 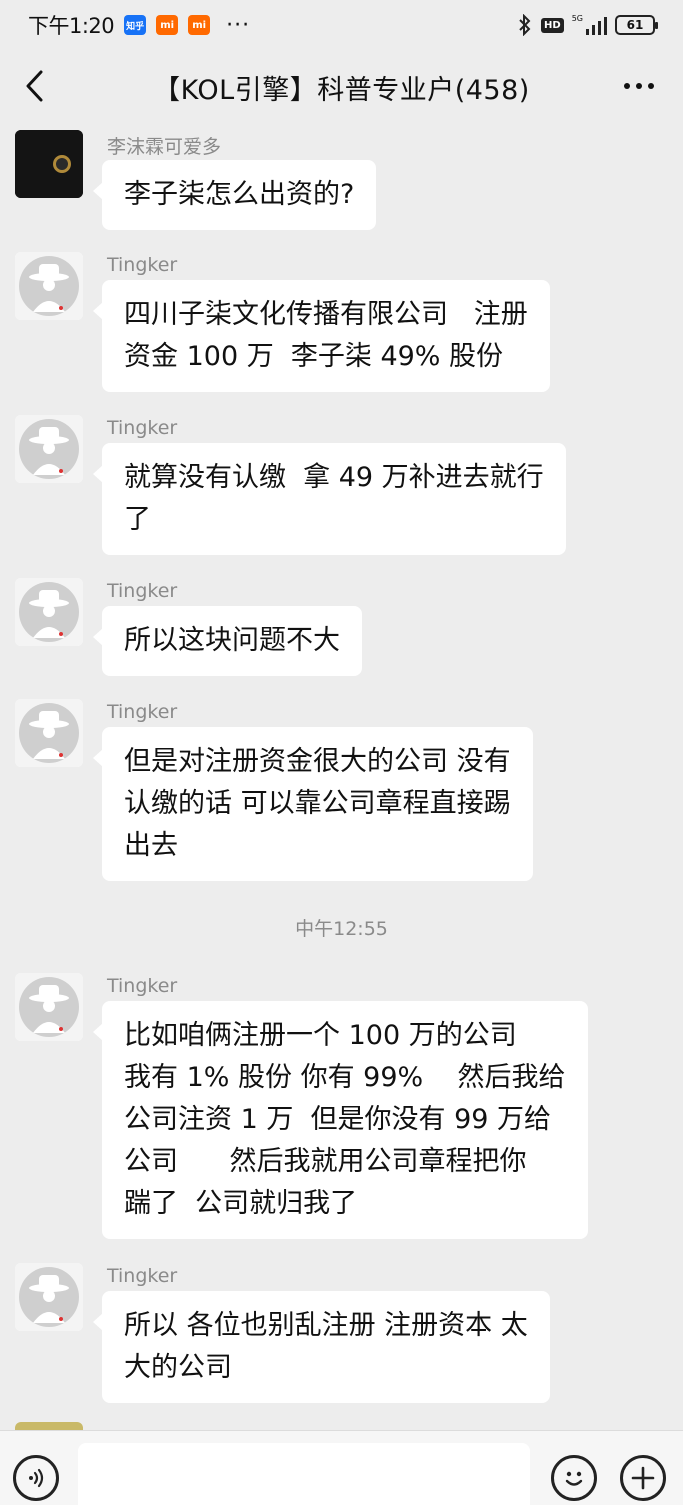 What do you see at coordinates (304, 1474) in the screenshot?
I see `message-input` at bounding box center [304, 1474].